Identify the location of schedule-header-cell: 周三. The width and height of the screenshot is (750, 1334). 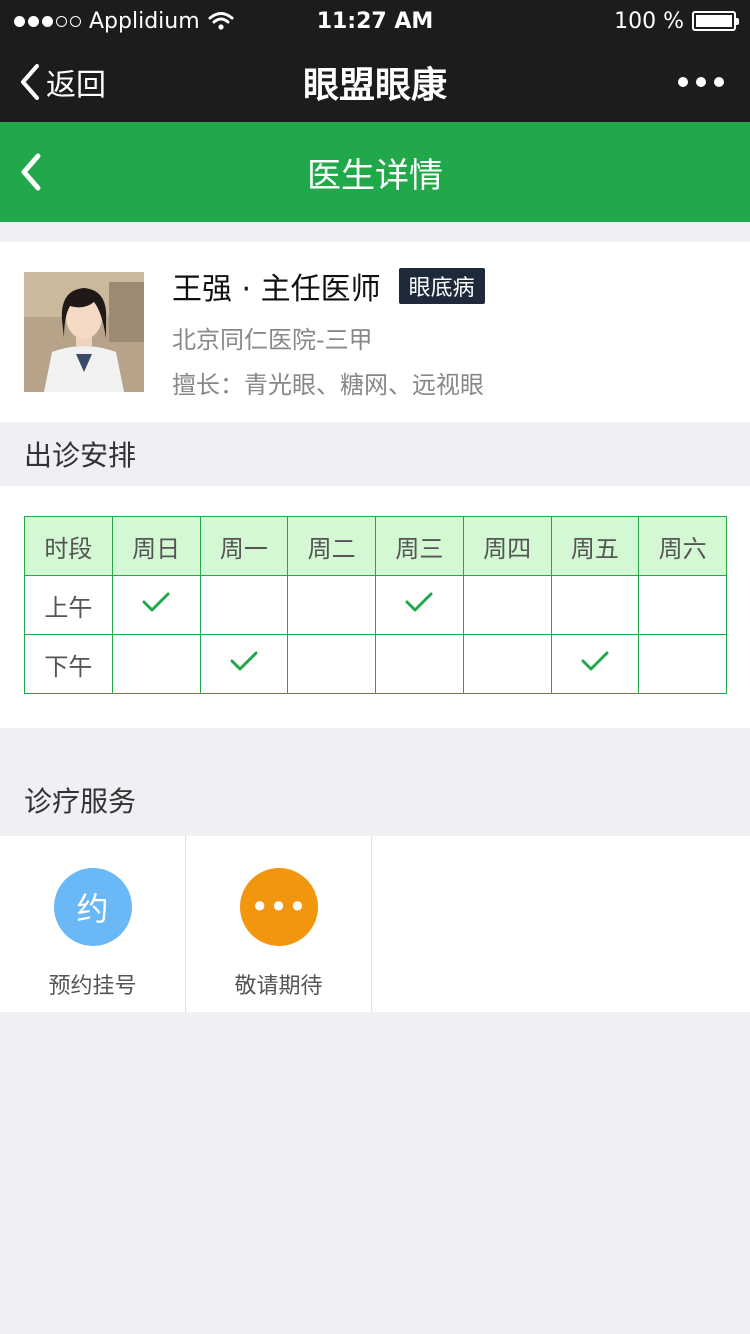
(419, 546).